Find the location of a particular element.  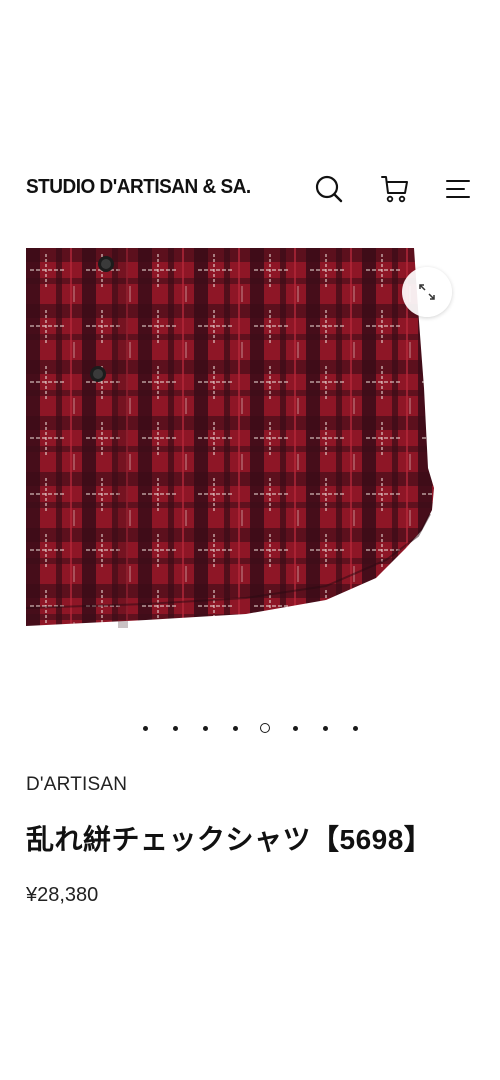

menu-icon is located at coordinates (458, 189).